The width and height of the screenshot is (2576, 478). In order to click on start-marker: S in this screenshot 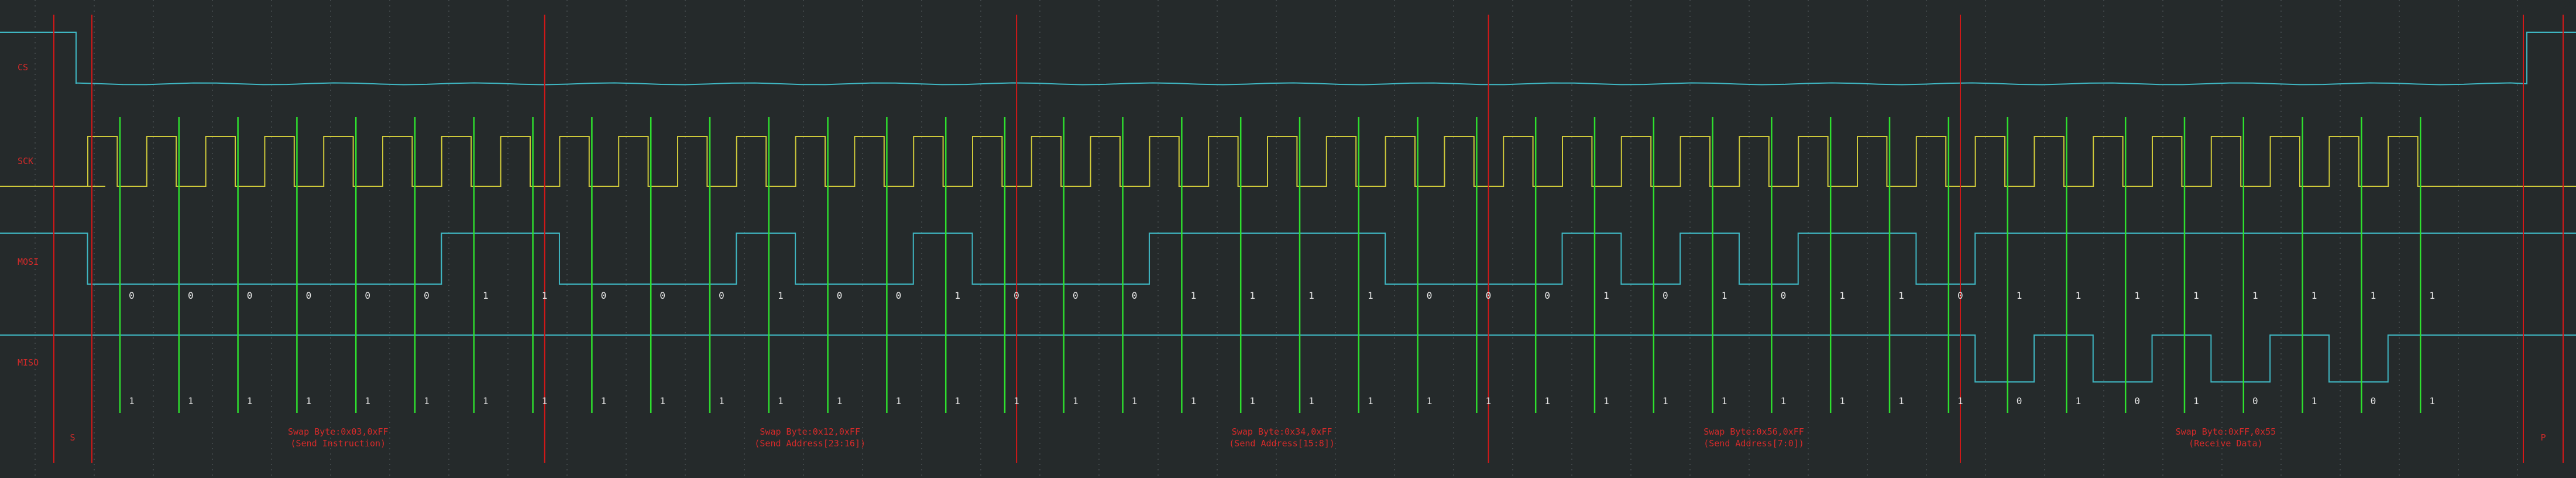, I will do `click(72, 437)`.